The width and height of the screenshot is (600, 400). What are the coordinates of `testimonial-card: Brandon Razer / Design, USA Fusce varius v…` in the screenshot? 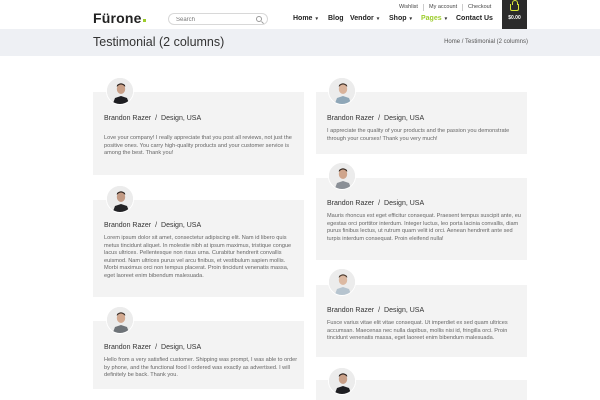 It's located at (421, 321).